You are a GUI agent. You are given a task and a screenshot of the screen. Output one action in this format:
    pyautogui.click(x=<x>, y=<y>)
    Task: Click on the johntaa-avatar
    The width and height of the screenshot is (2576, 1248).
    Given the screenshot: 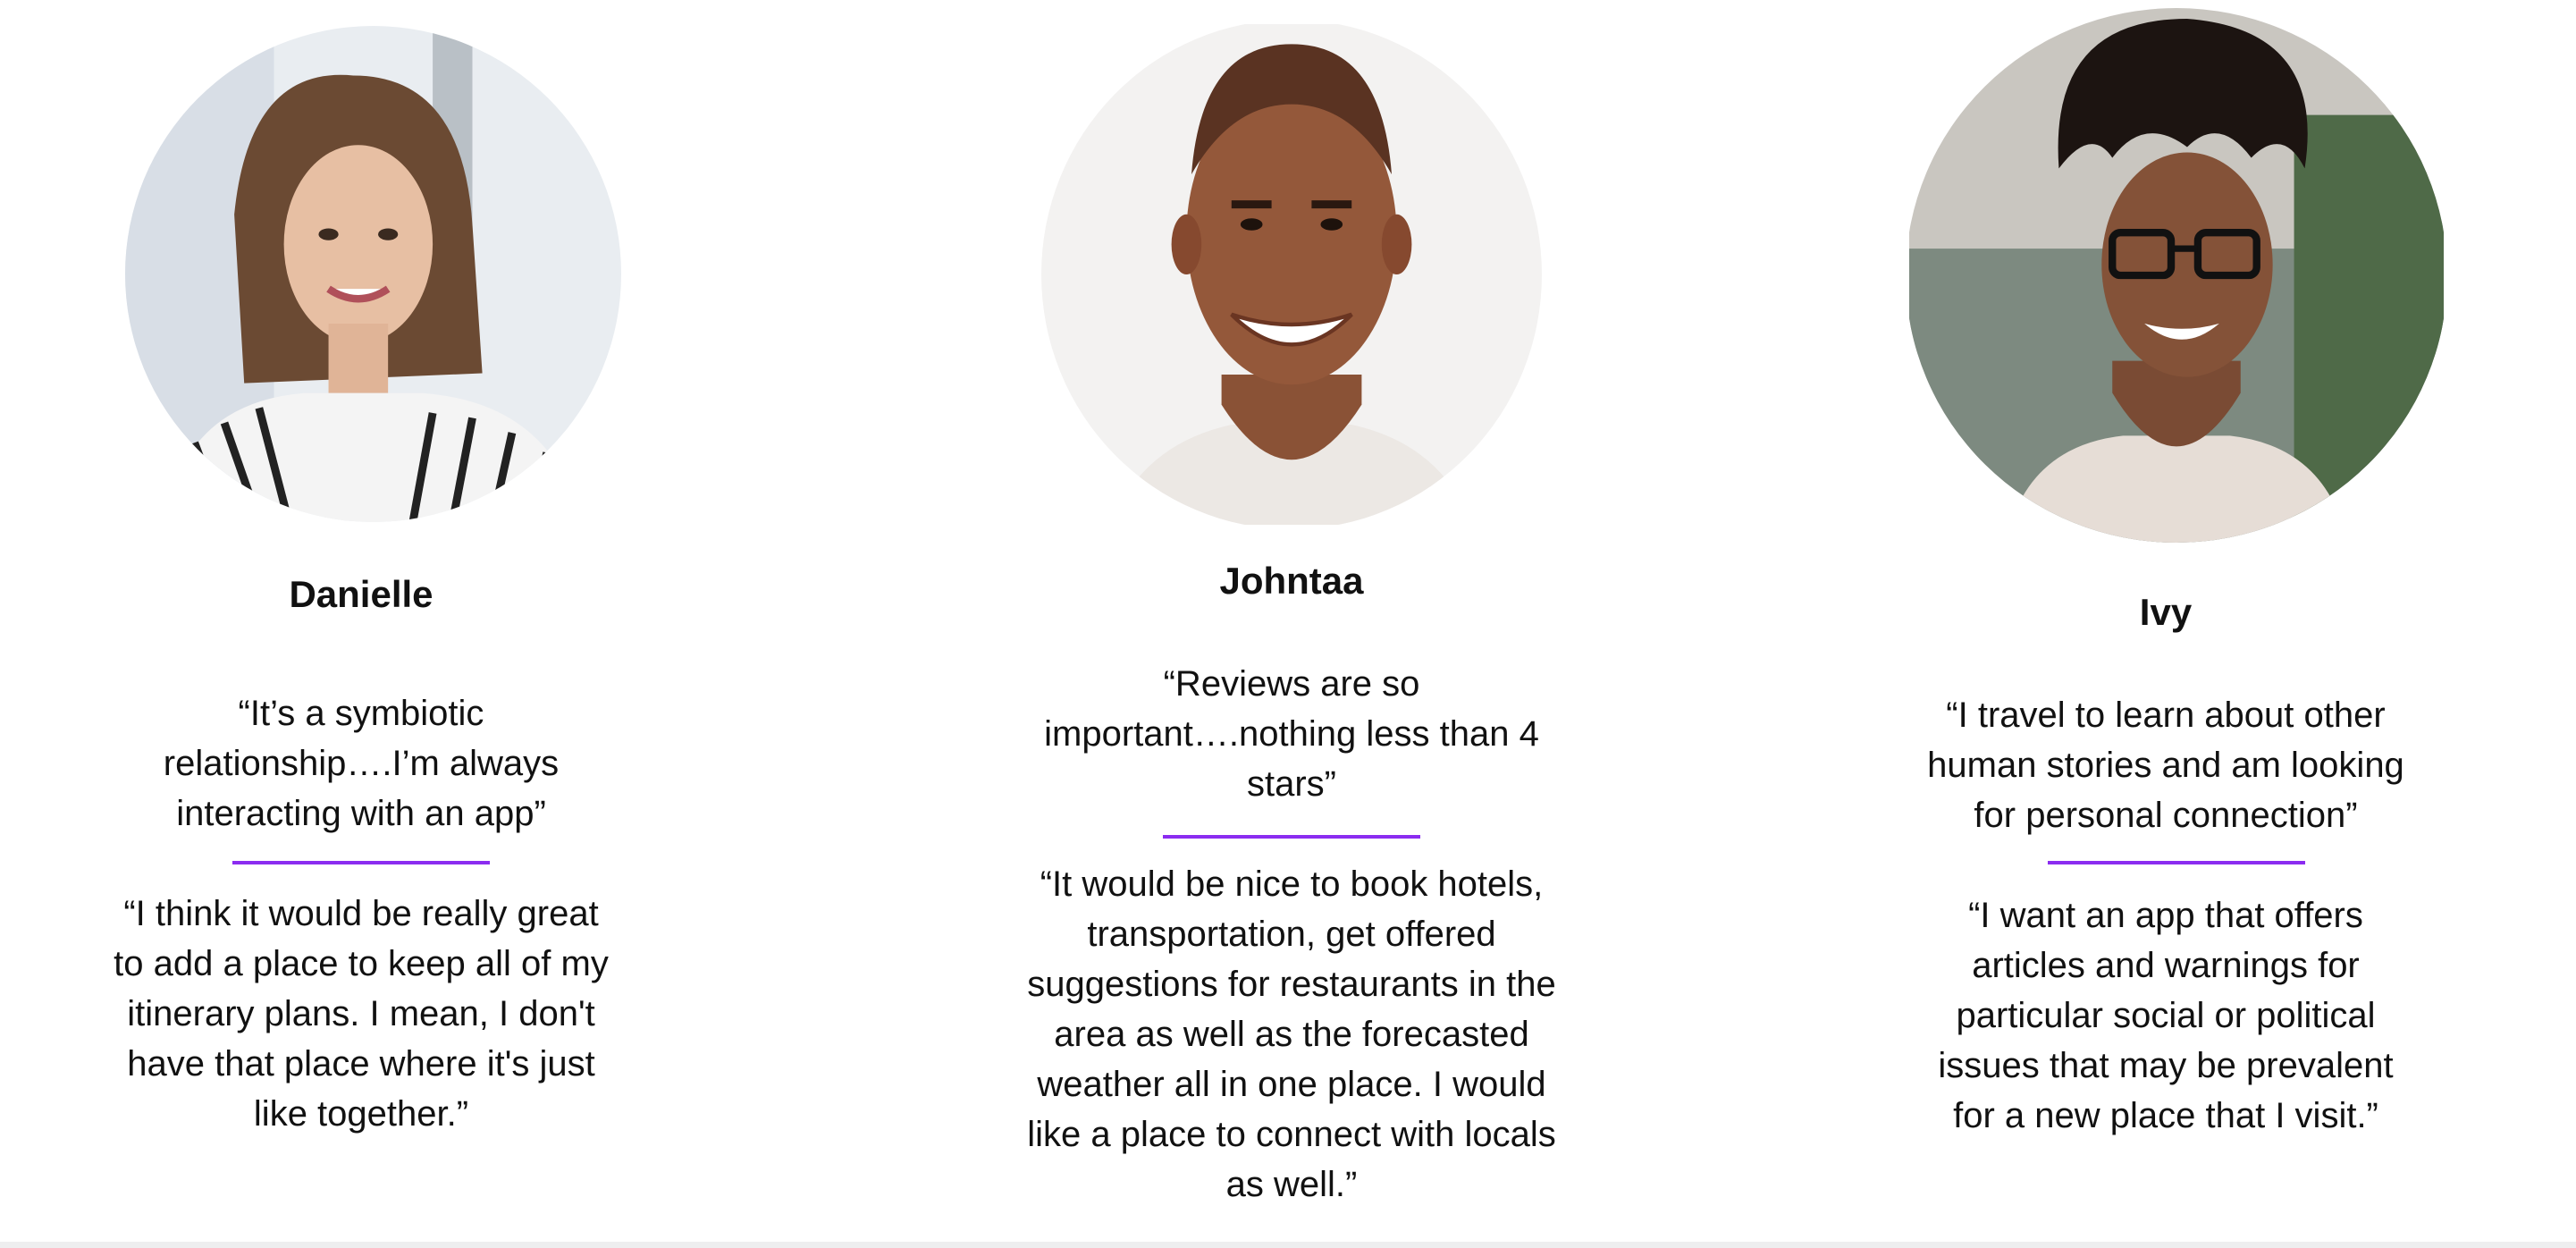 What is the action you would take?
    pyautogui.click(x=1291, y=274)
    